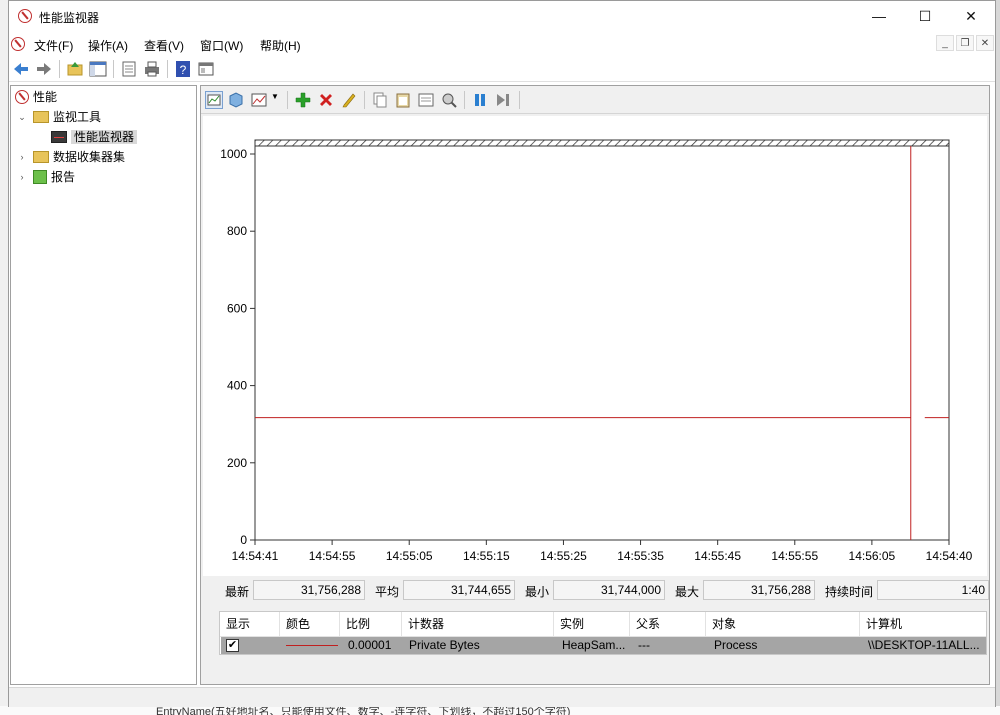 The height and width of the screenshot is (715, 1000). I want to click on menu-help: 帮助(H), so click(280, 45).